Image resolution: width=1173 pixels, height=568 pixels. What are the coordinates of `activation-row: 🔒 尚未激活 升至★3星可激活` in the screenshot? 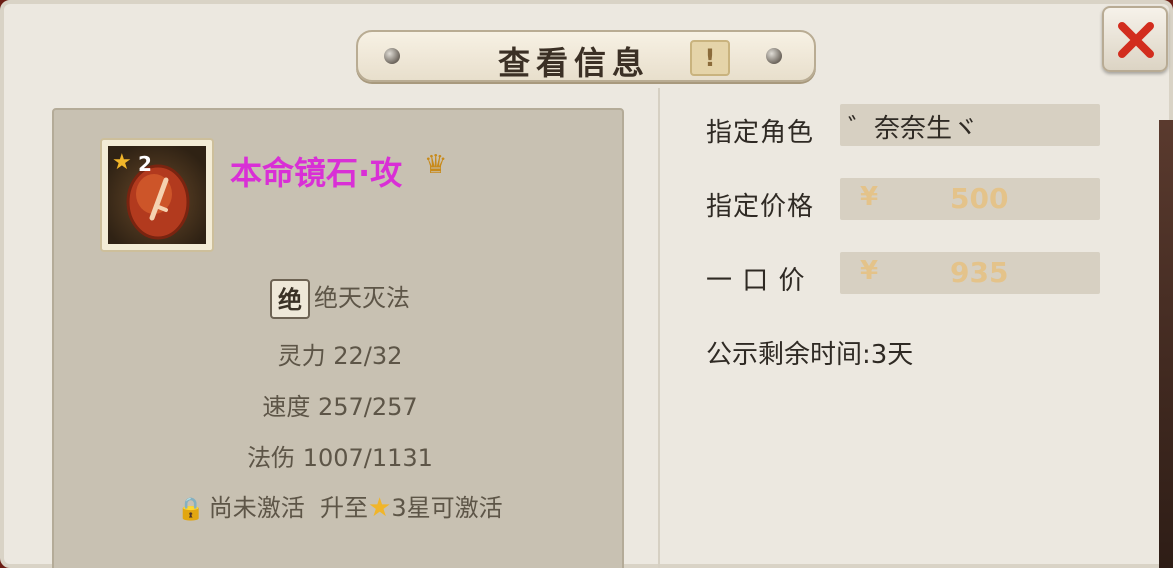 It's located at (340, 505).